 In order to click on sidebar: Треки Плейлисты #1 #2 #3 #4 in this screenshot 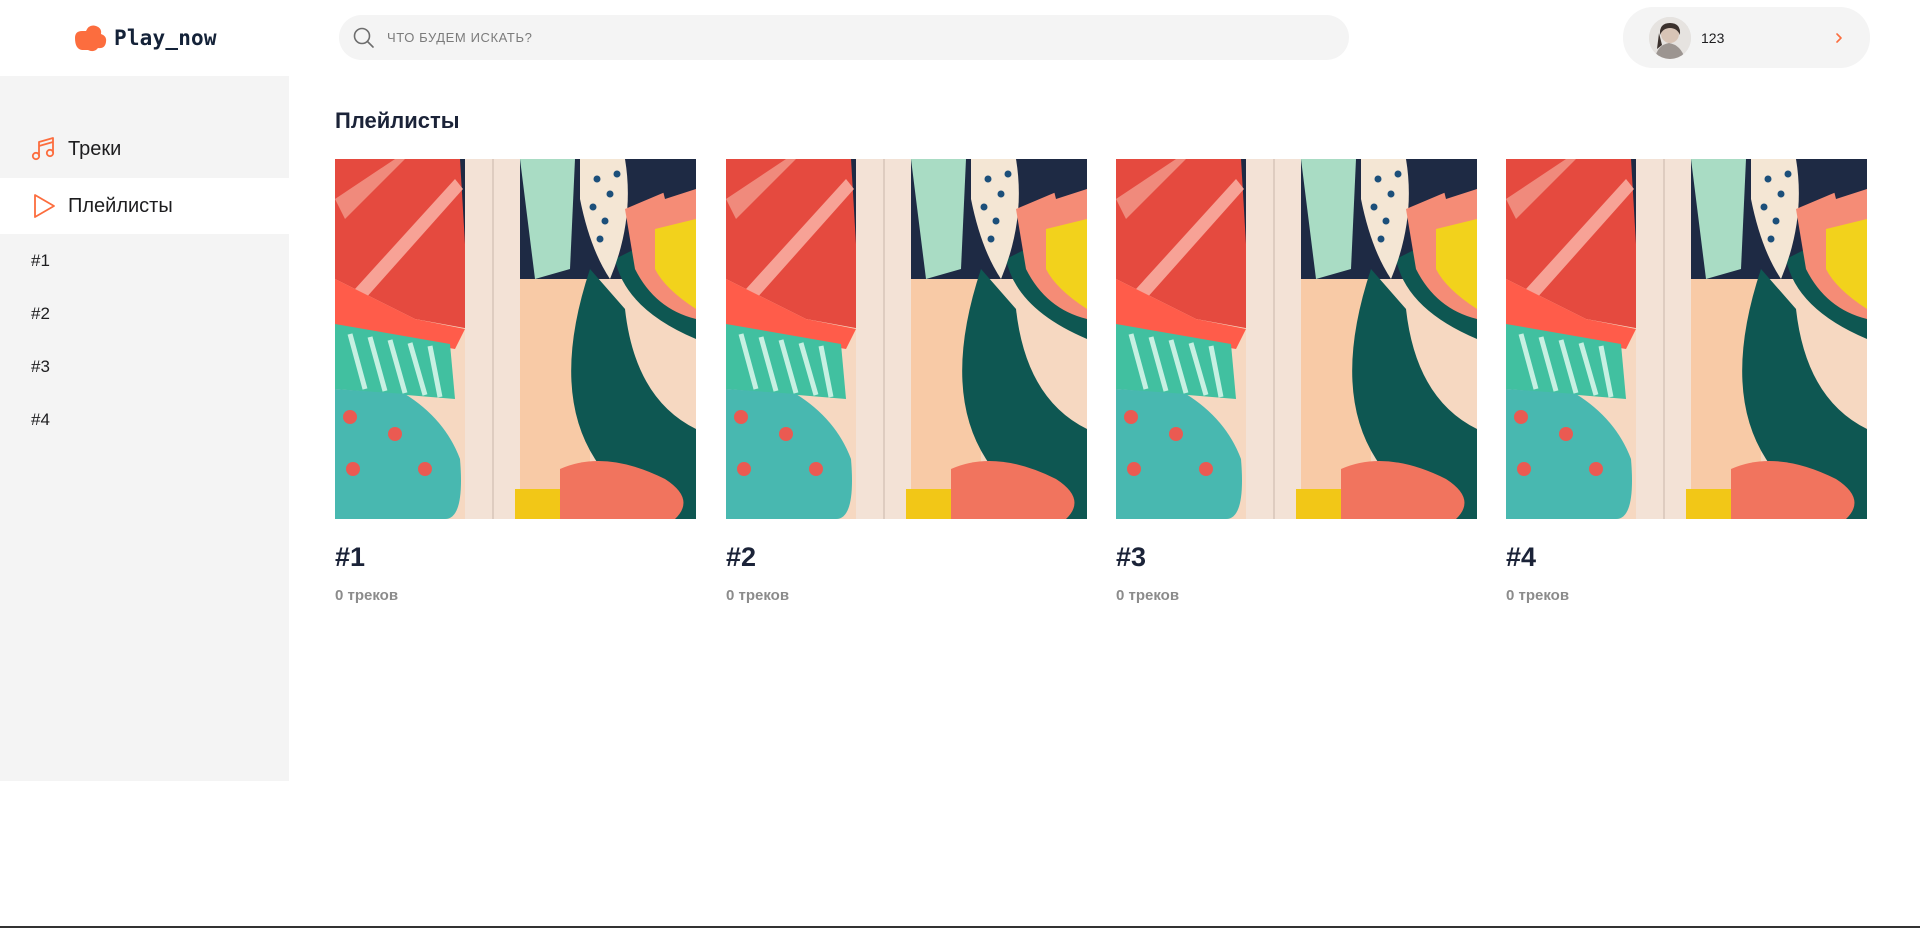, I will do `click(144, 428)`.